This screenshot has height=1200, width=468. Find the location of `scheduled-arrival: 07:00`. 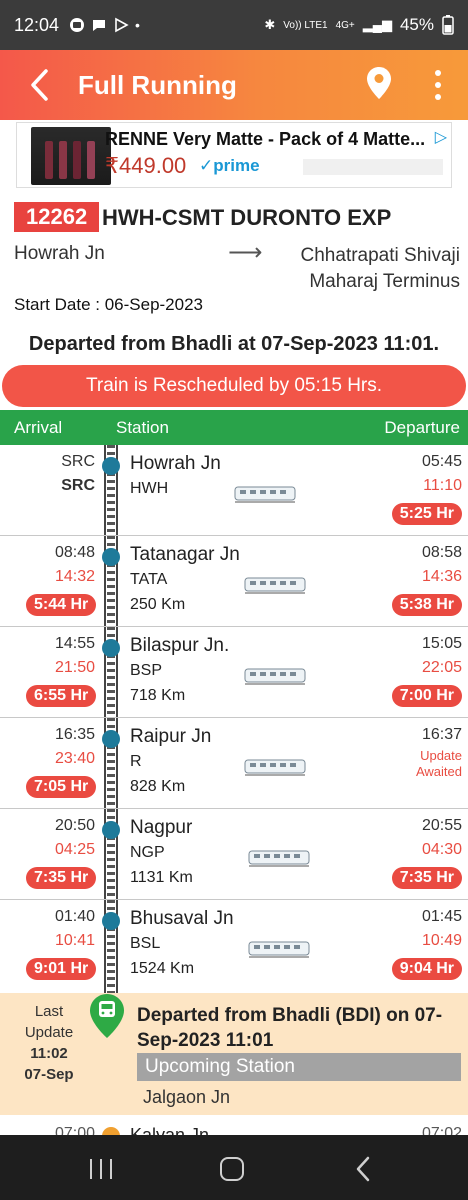

scheduled-arrival: 07:00 is located at coordinates (74, 1130).